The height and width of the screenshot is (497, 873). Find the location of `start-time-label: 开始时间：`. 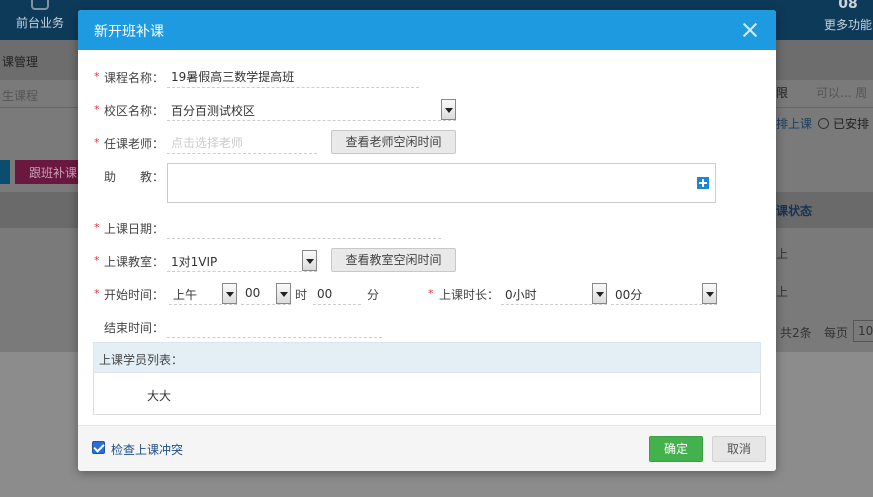

start-time-label: 开始时间： is located at coordinates (134, 295).